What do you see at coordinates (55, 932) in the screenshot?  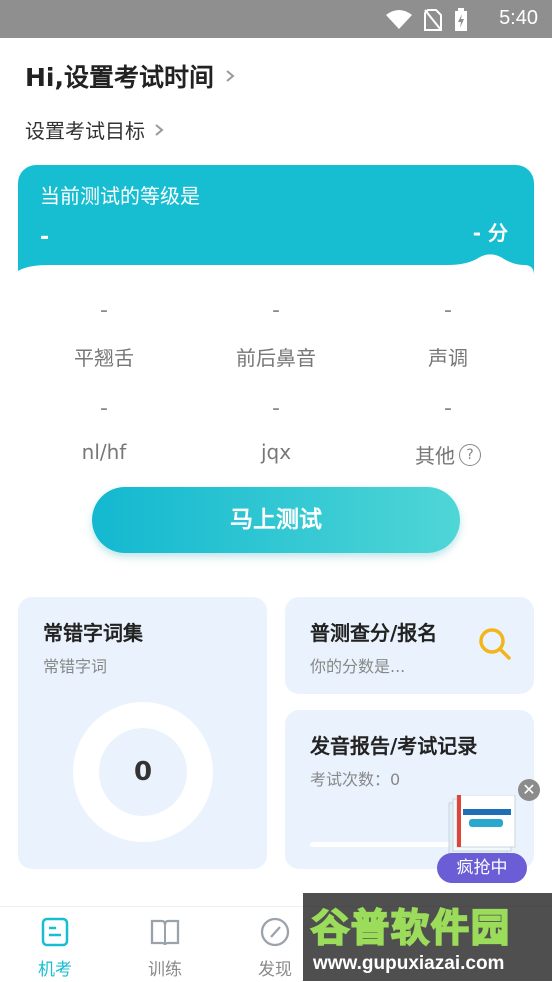 I see `document-icon` at bounding box center [55, 932].